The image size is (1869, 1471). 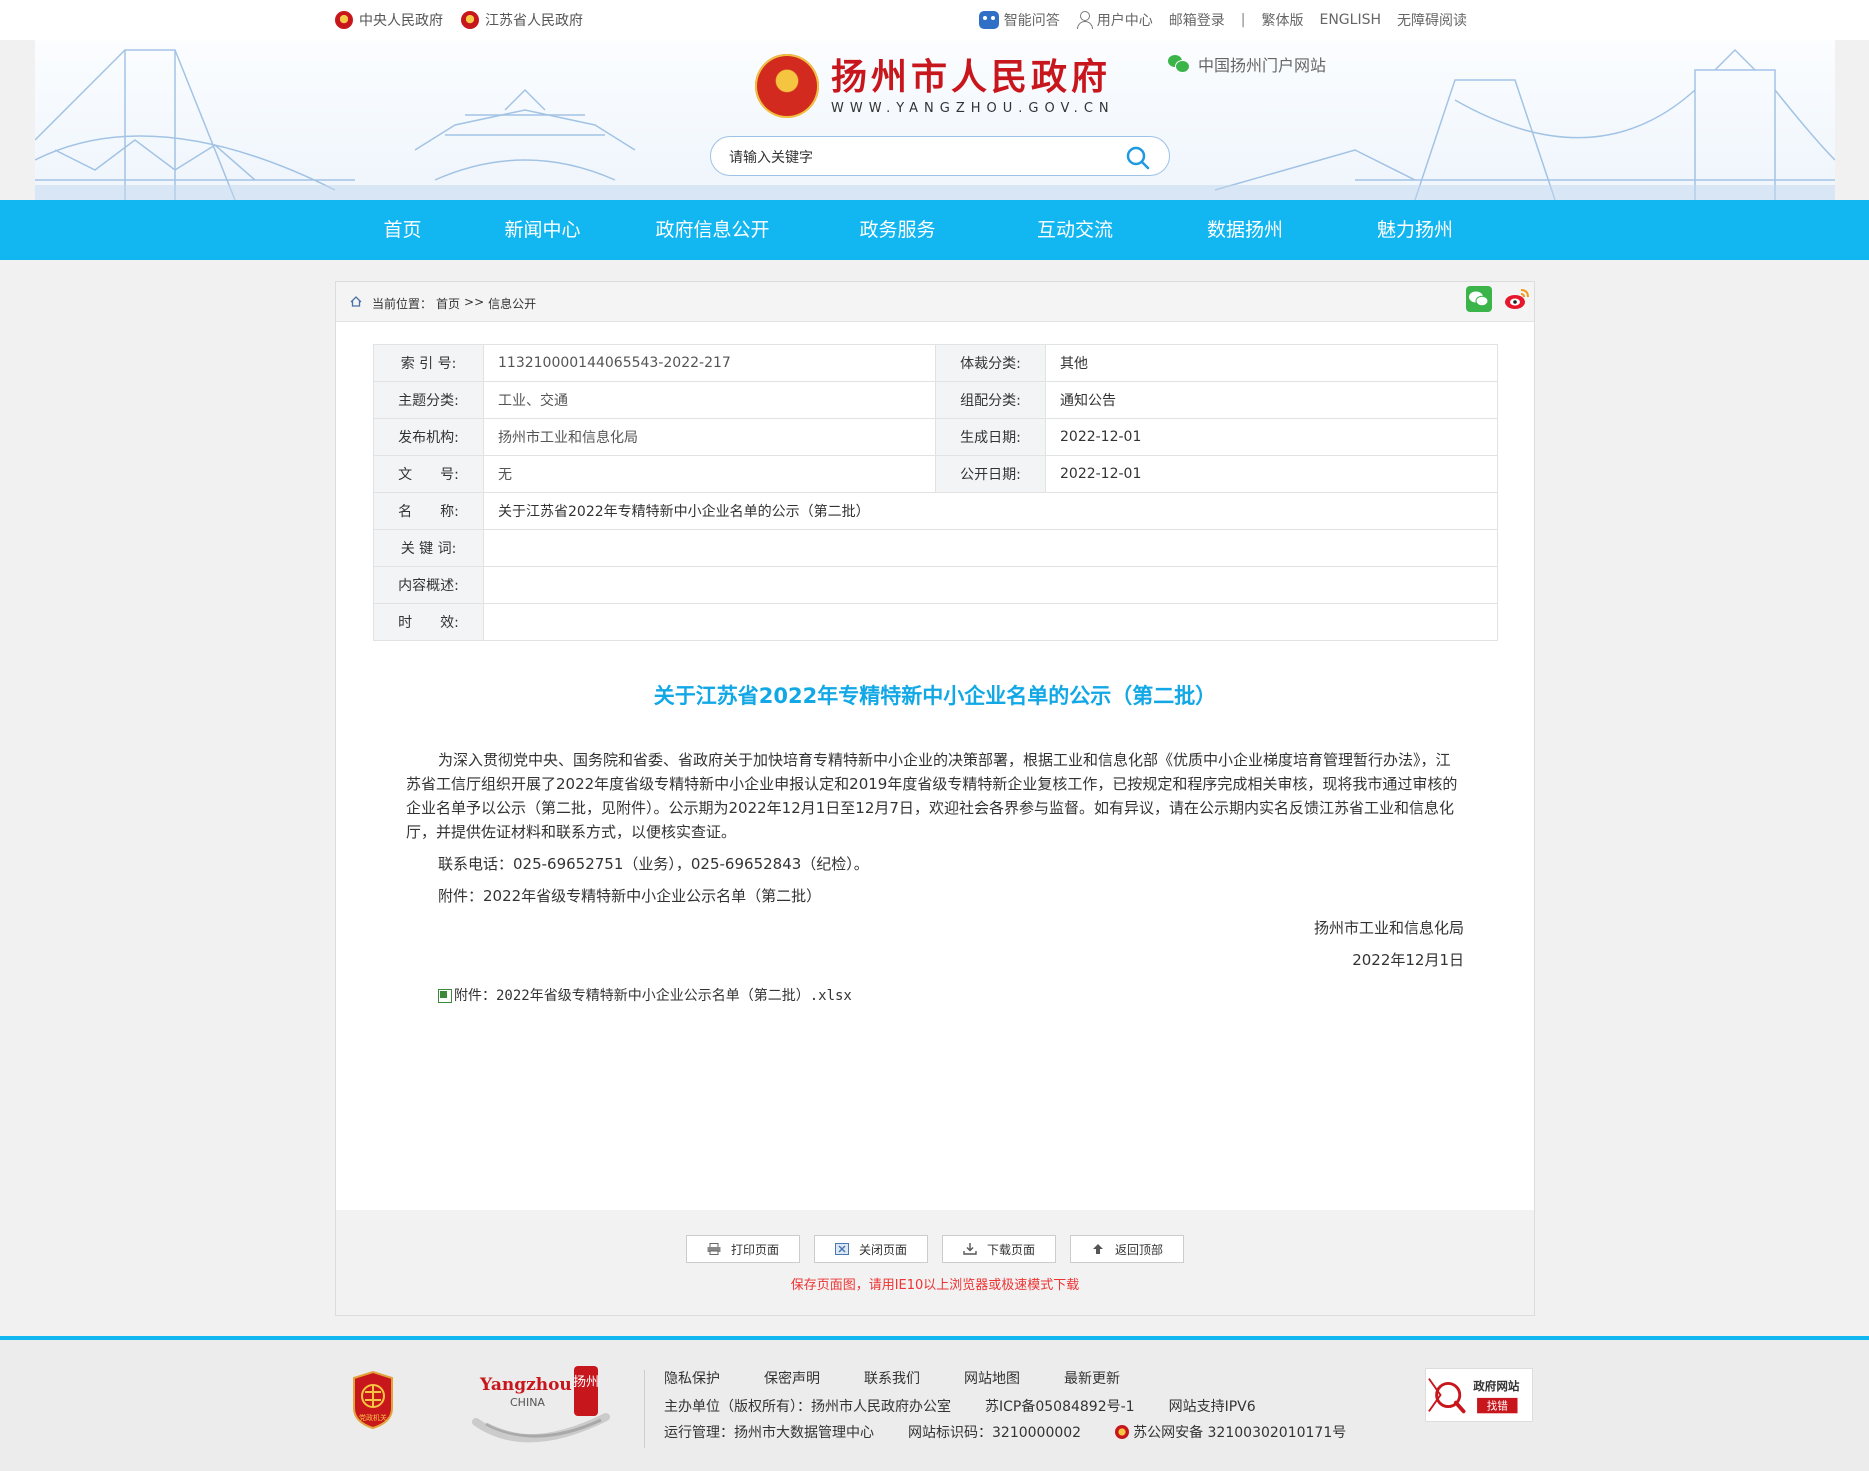 I want to click on printer-icon, so click(x=714, y=1249).